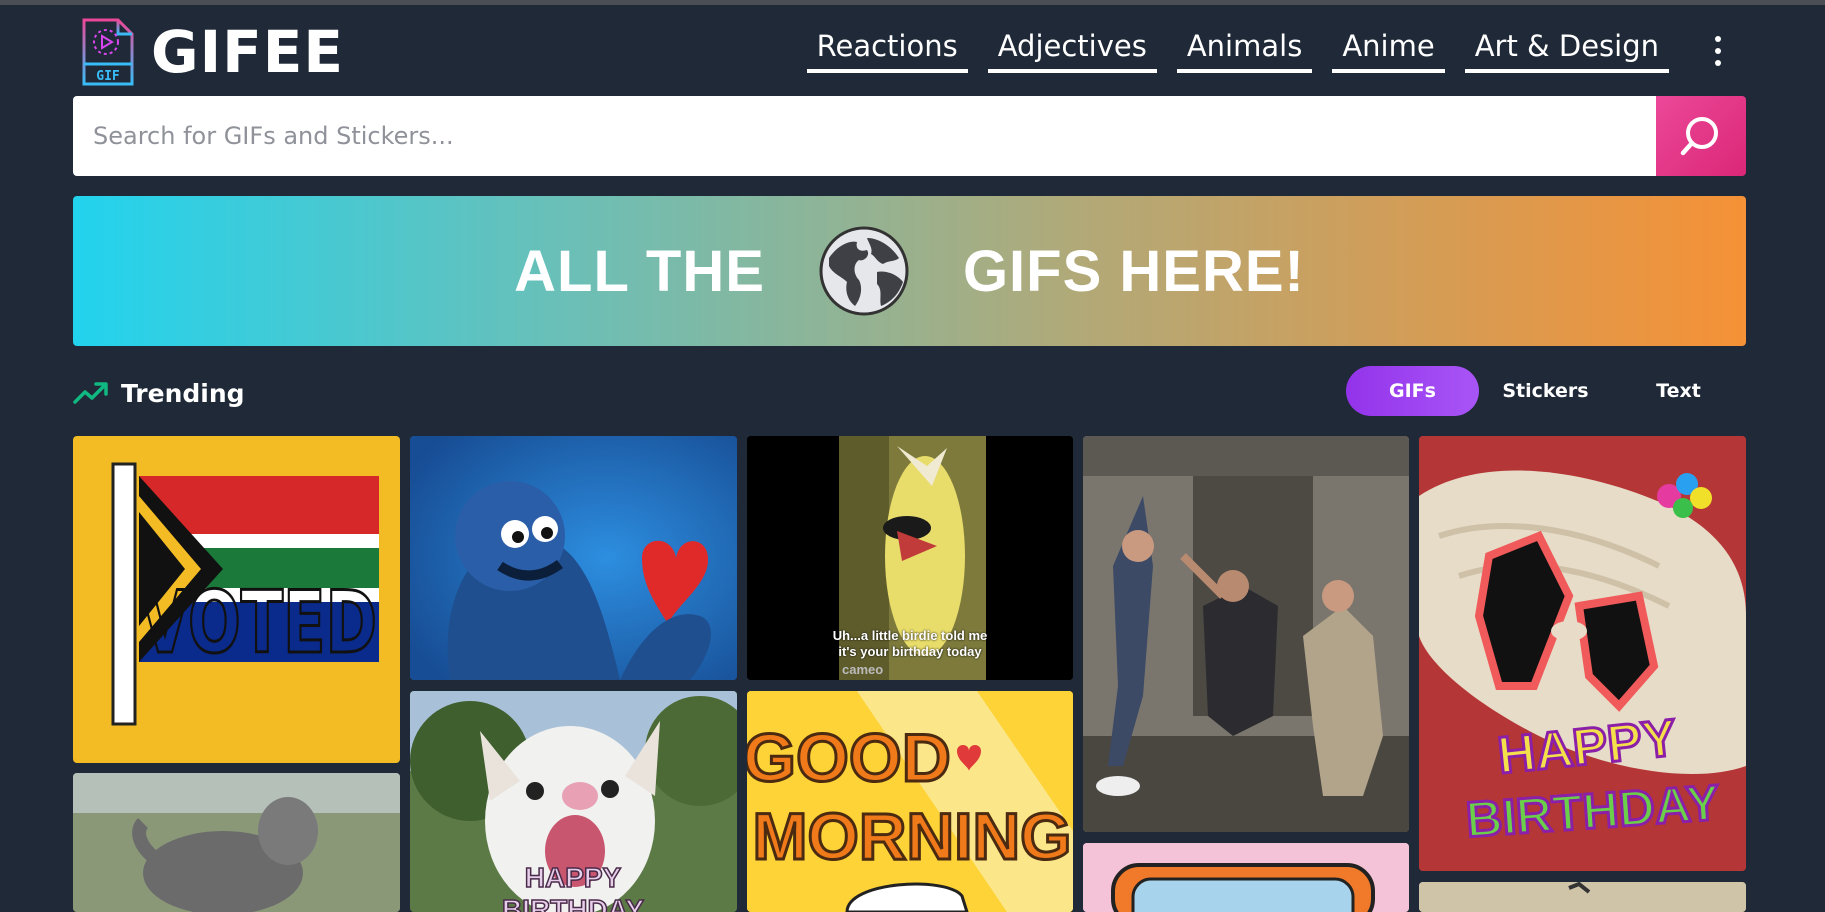  What do you see at coordinates (1244, 51) in the screenshot?
I see `nav-animals: Animals` at bounding box center [1244, 51].